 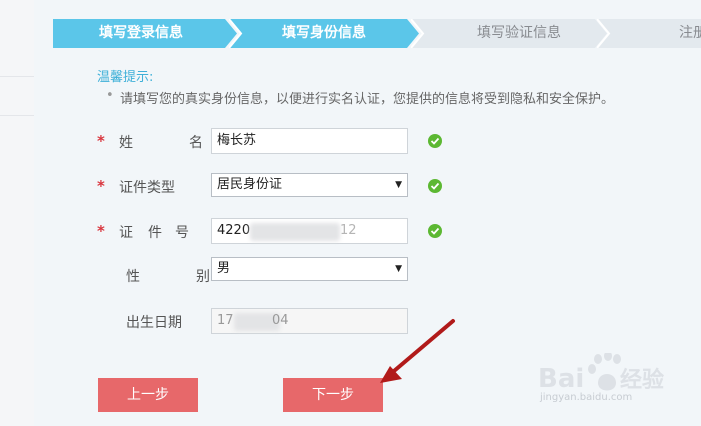 What do you see at coordinates (561, 379) in the screenshot?
I see `svg-text: Bai` at bounding box center [561, 379].